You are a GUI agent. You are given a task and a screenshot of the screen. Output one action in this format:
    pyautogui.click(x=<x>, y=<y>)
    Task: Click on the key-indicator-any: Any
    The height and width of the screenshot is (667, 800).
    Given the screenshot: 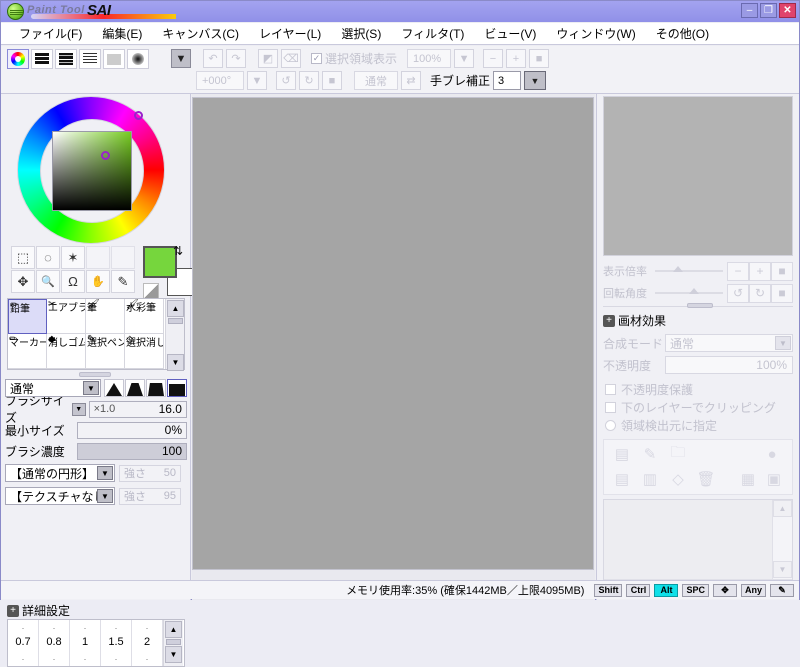 What is the action you would take?
    pyautogui.click(x=753, y=590)
    